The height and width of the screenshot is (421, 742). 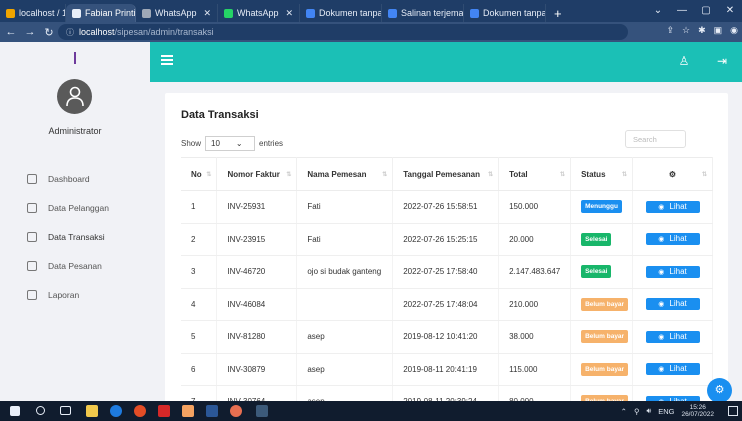 I want to click on edge-icon, so click(x=116, y=411).